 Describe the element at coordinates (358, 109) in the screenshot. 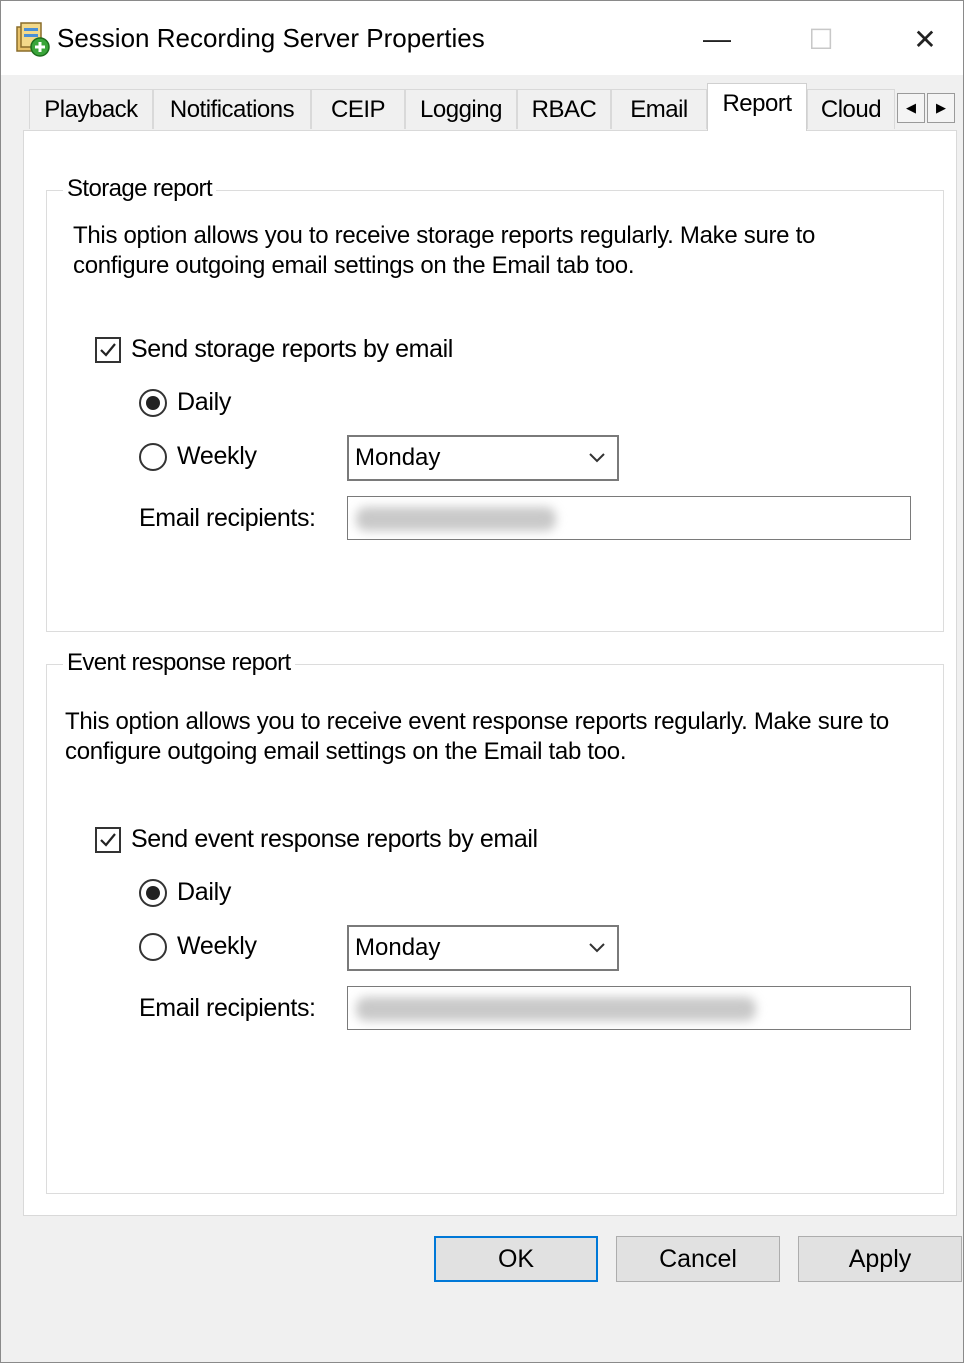

I see `tab-ceip: CEIP` at that location.